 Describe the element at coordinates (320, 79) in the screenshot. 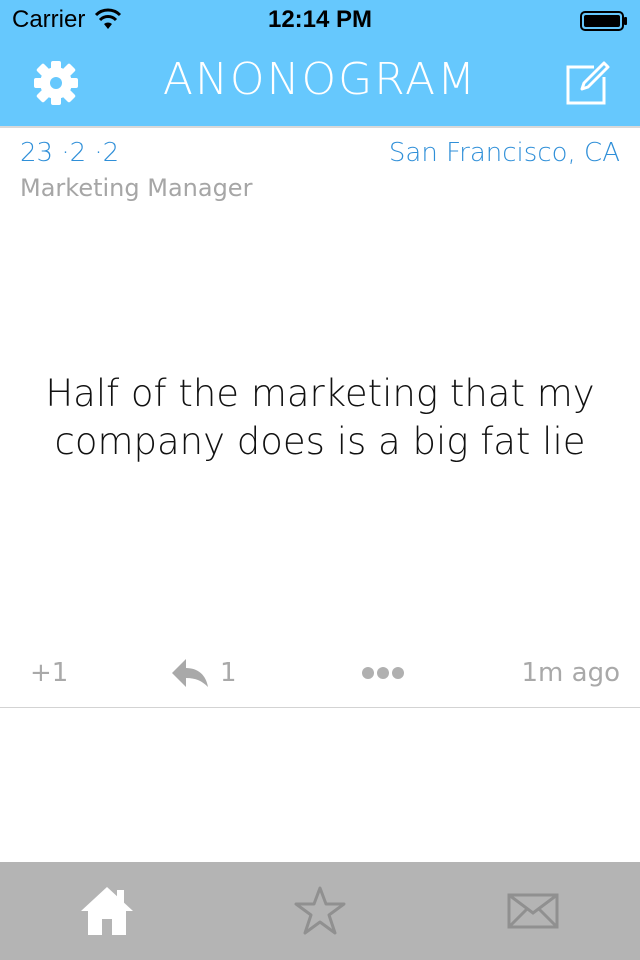

I see `app-title: ANONOGRAM` at that location.